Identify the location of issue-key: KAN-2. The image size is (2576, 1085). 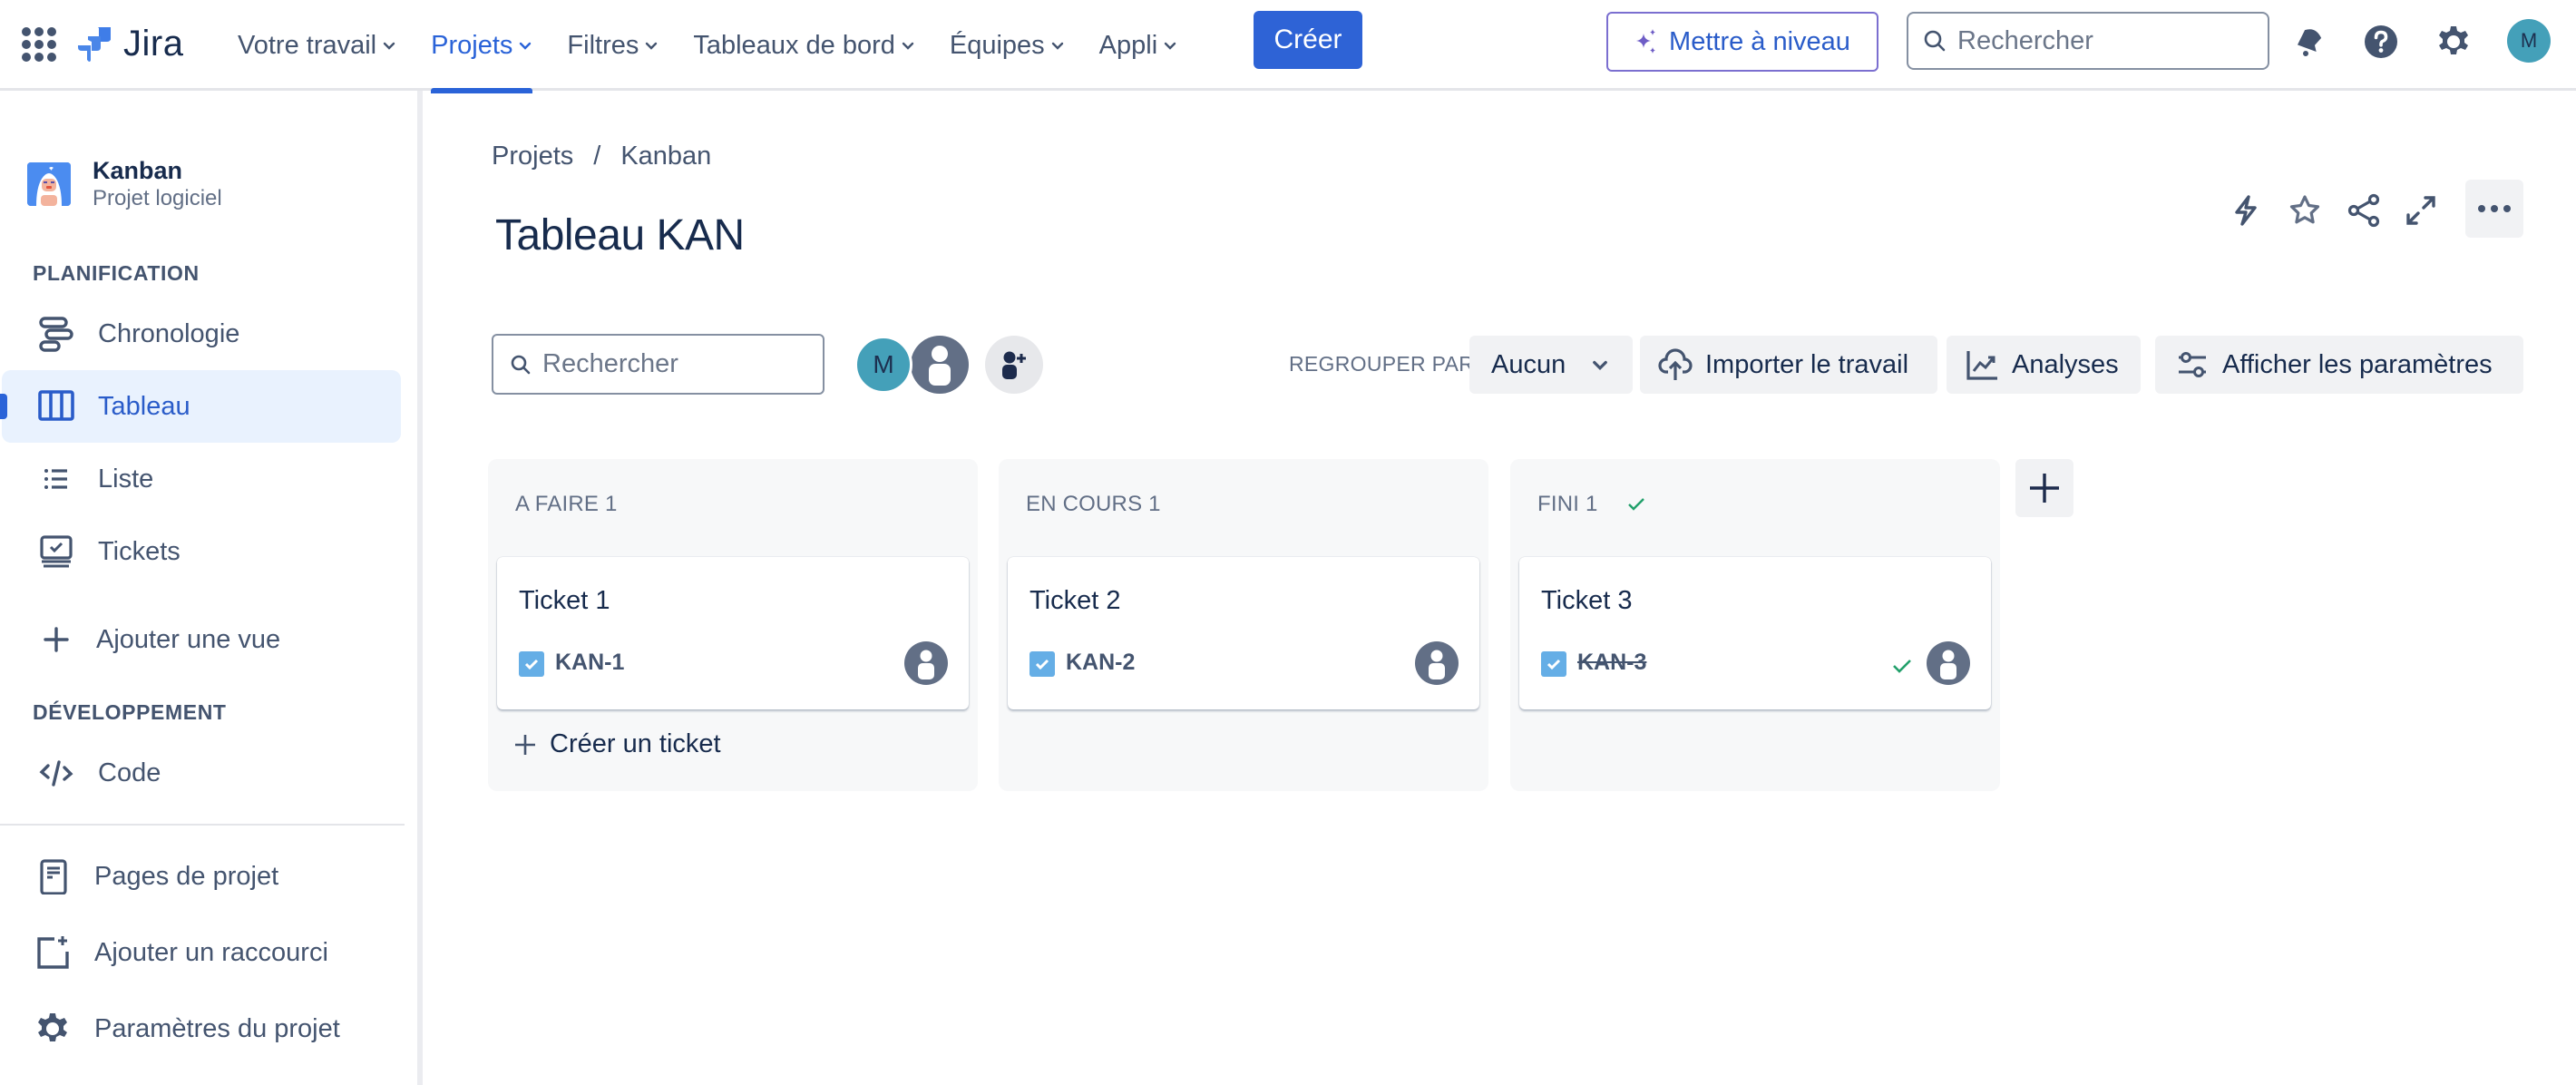
(1100, 663).